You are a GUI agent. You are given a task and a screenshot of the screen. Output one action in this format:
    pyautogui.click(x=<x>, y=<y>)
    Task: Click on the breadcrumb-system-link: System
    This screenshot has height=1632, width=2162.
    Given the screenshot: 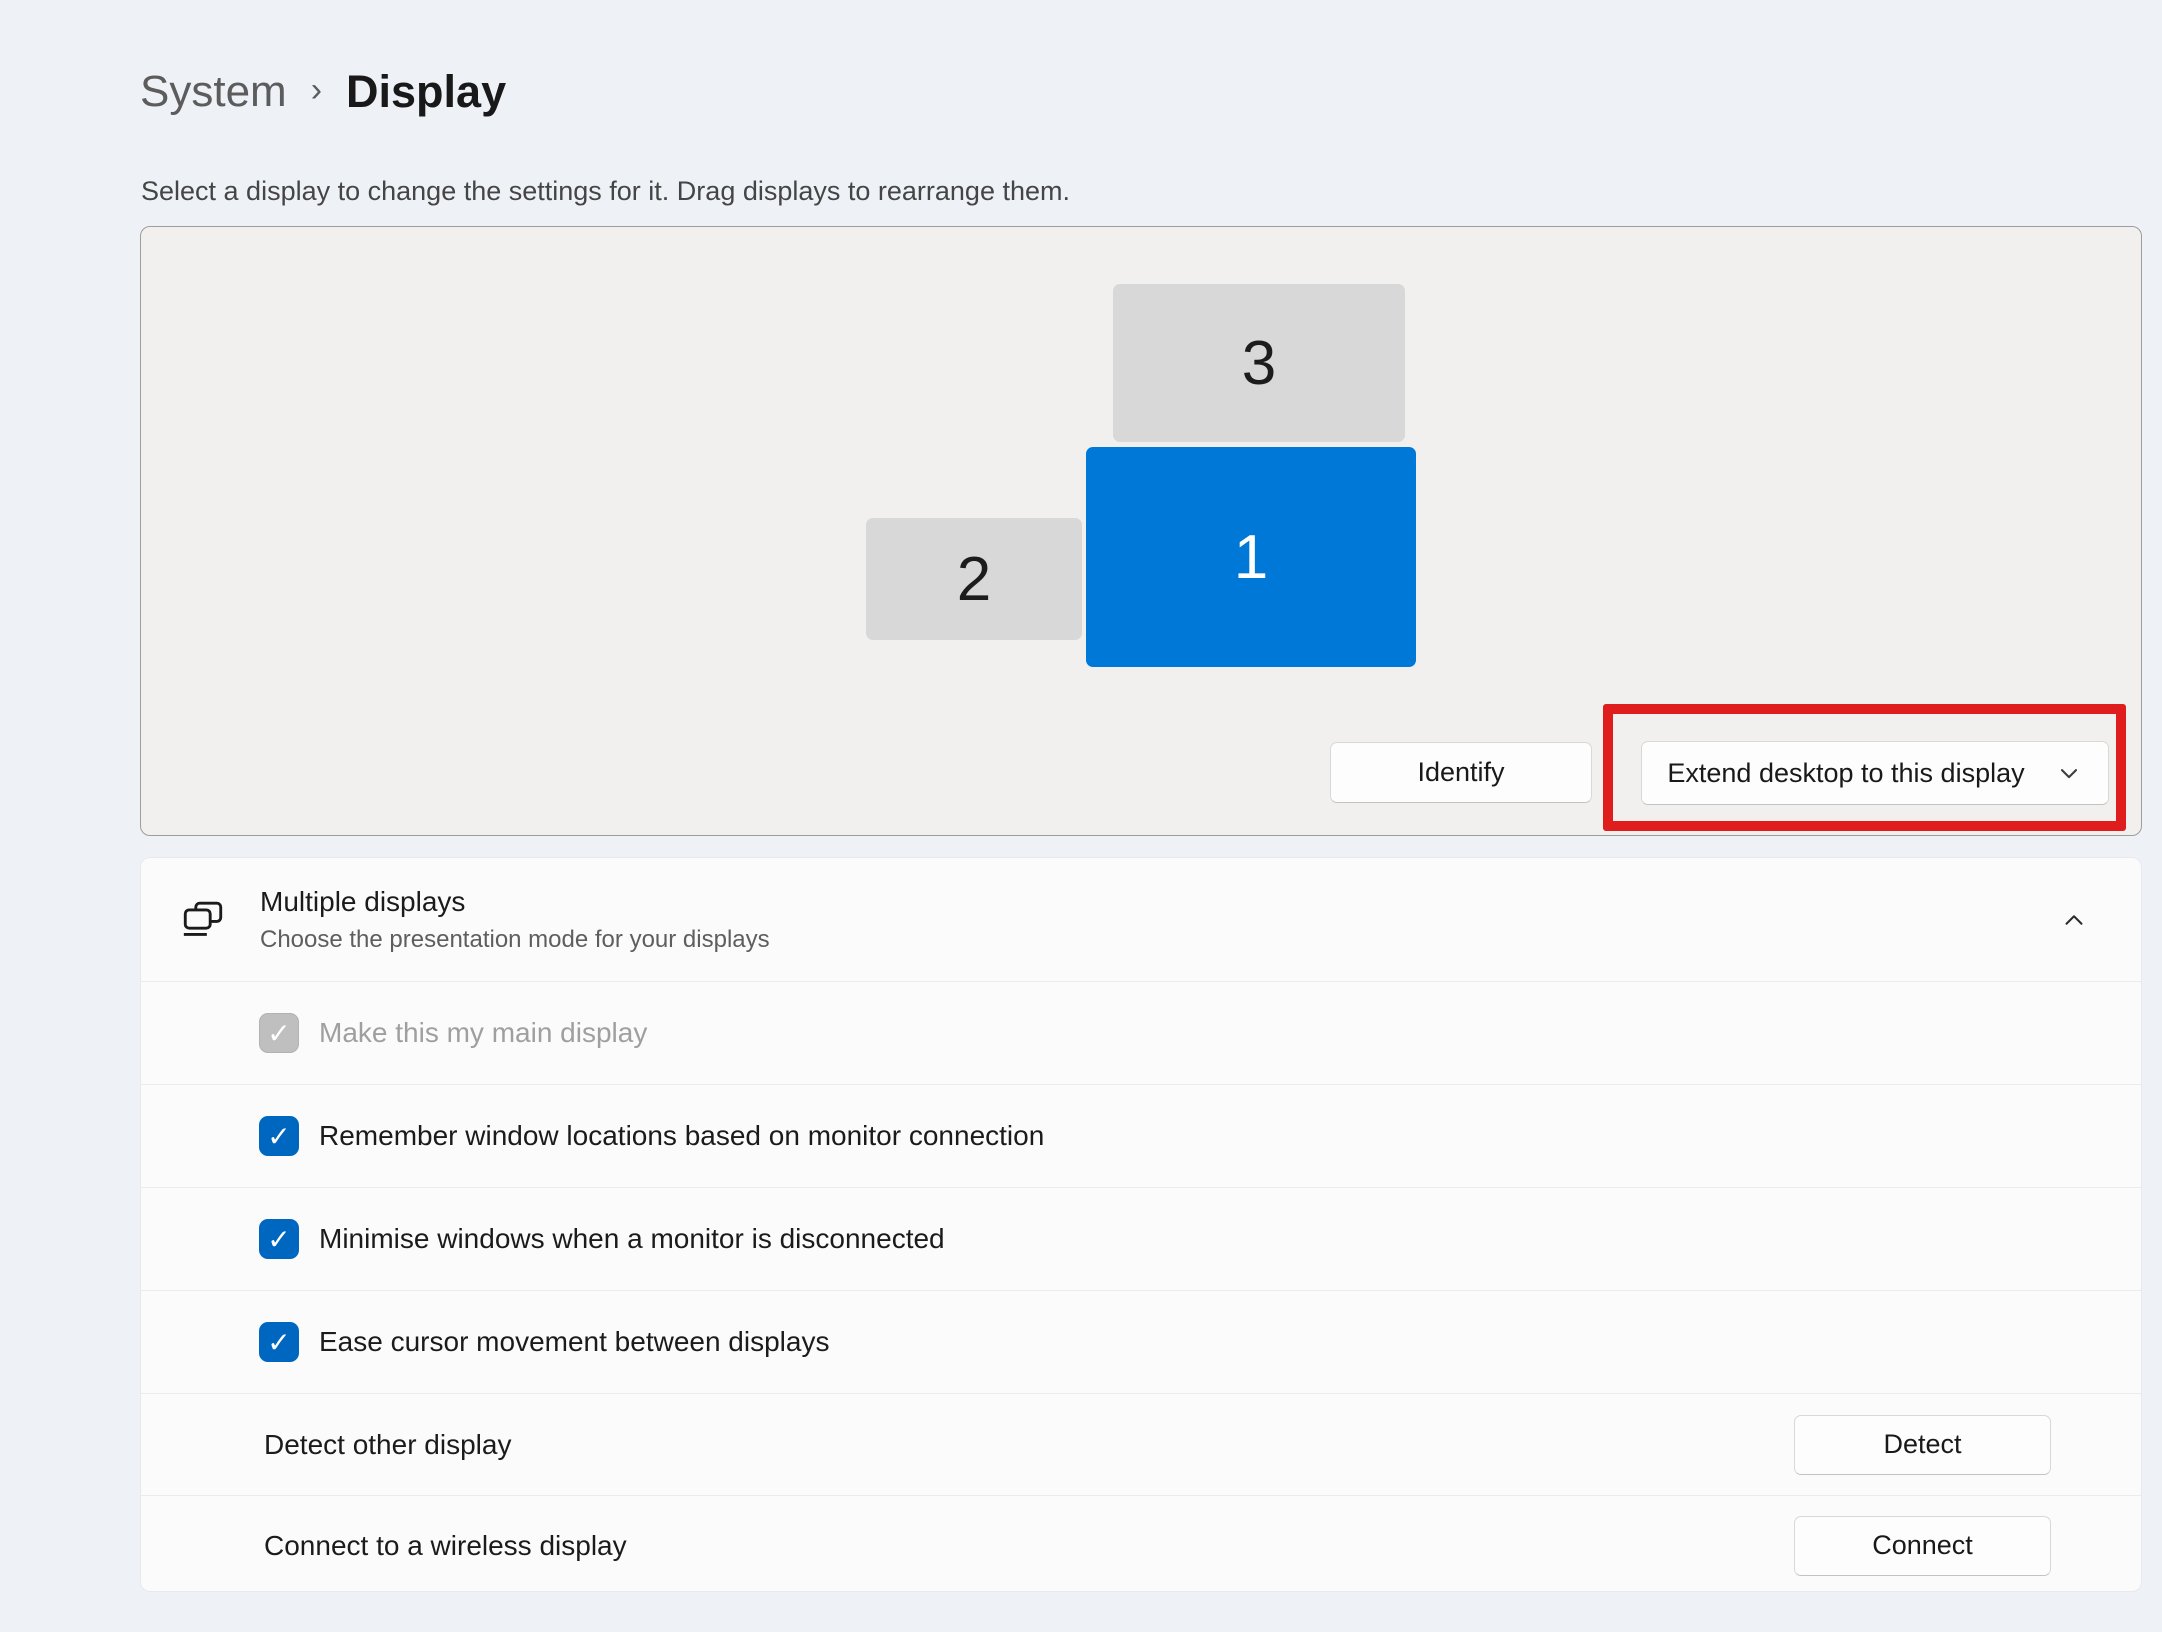 What is the action you would take?
    pyautogui.click(x=213, y=92)
    